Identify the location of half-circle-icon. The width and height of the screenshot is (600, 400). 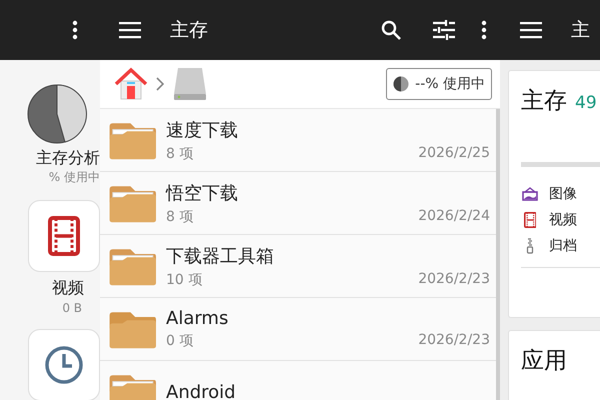
(401, 84).